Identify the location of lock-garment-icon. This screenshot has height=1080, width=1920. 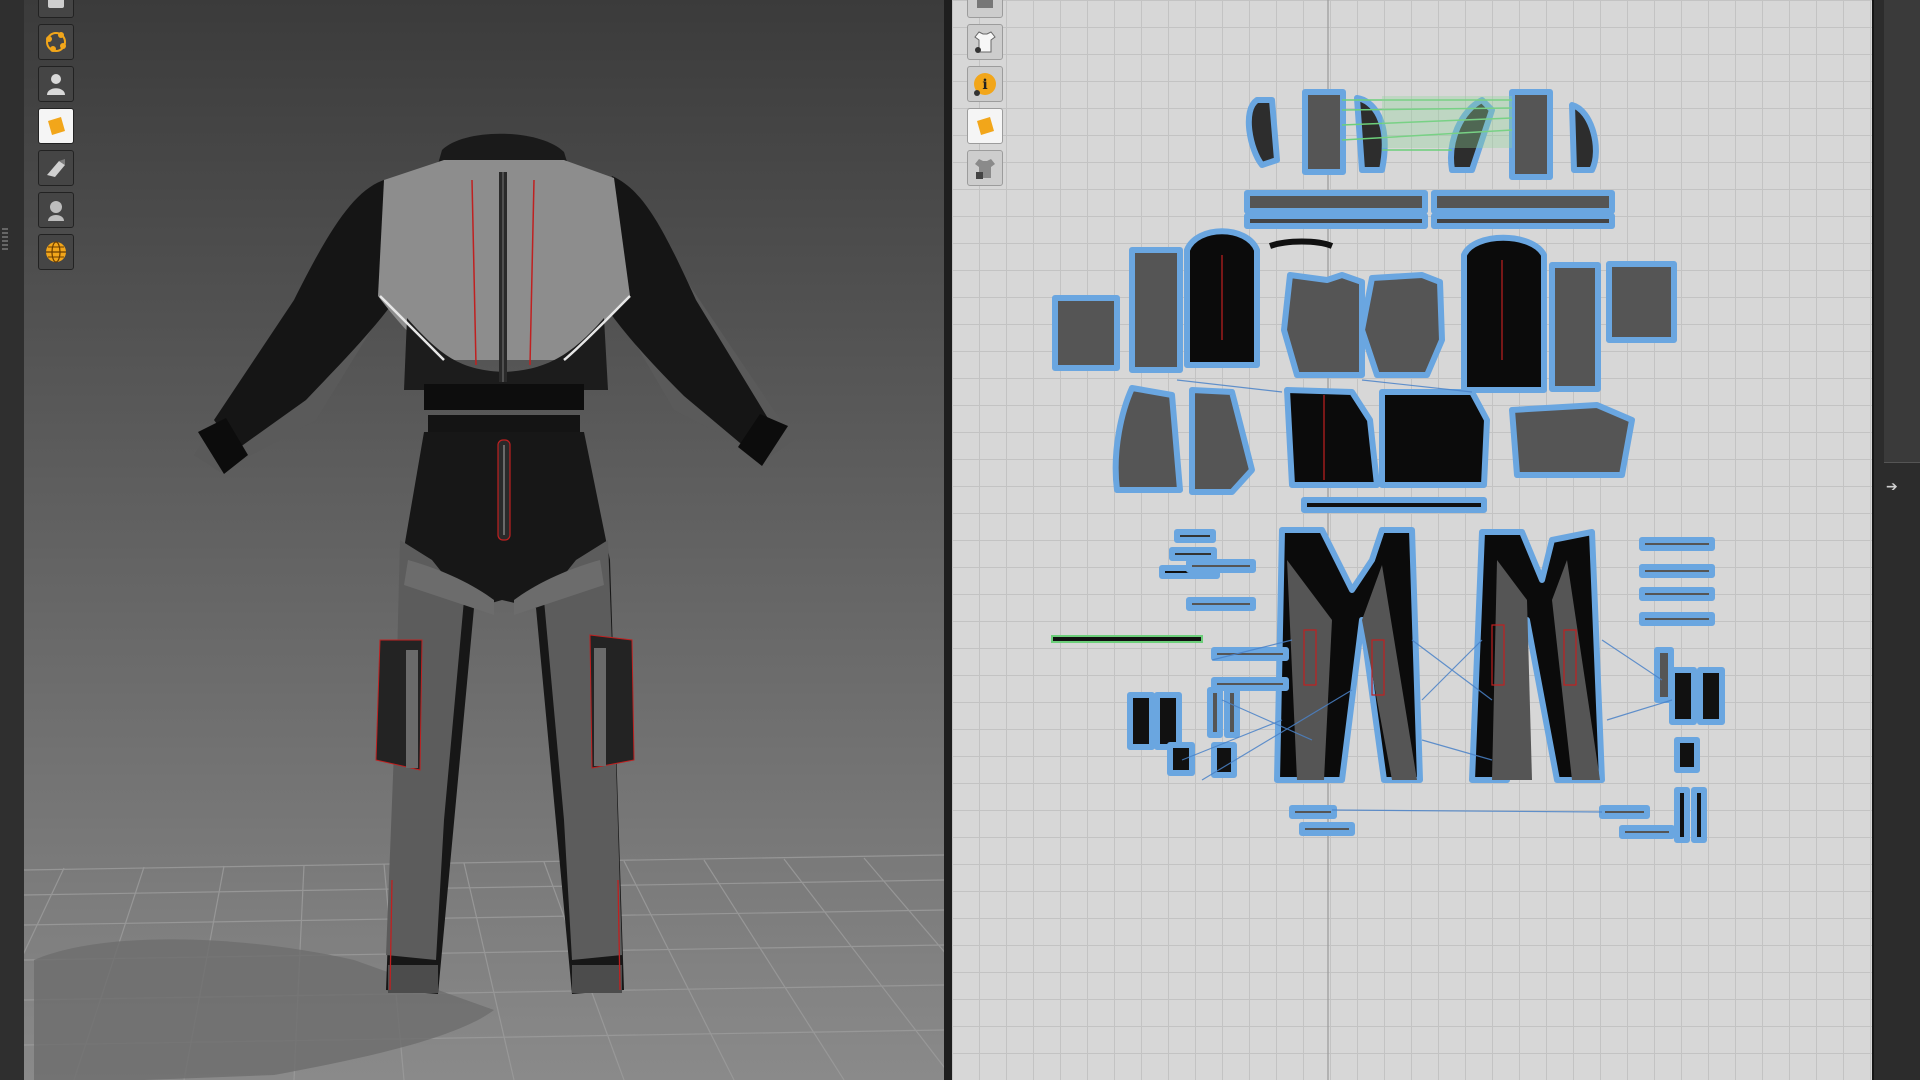
(985, 168).